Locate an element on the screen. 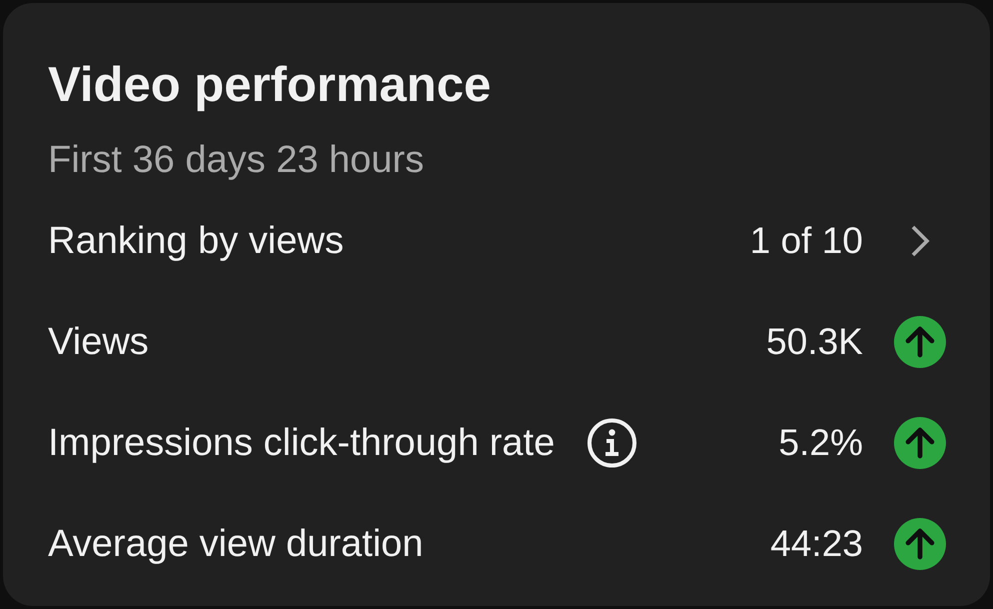 The height and width of the screenshot is (609, 993). metric-value: 44:23 is located at coordinates (816, 544).